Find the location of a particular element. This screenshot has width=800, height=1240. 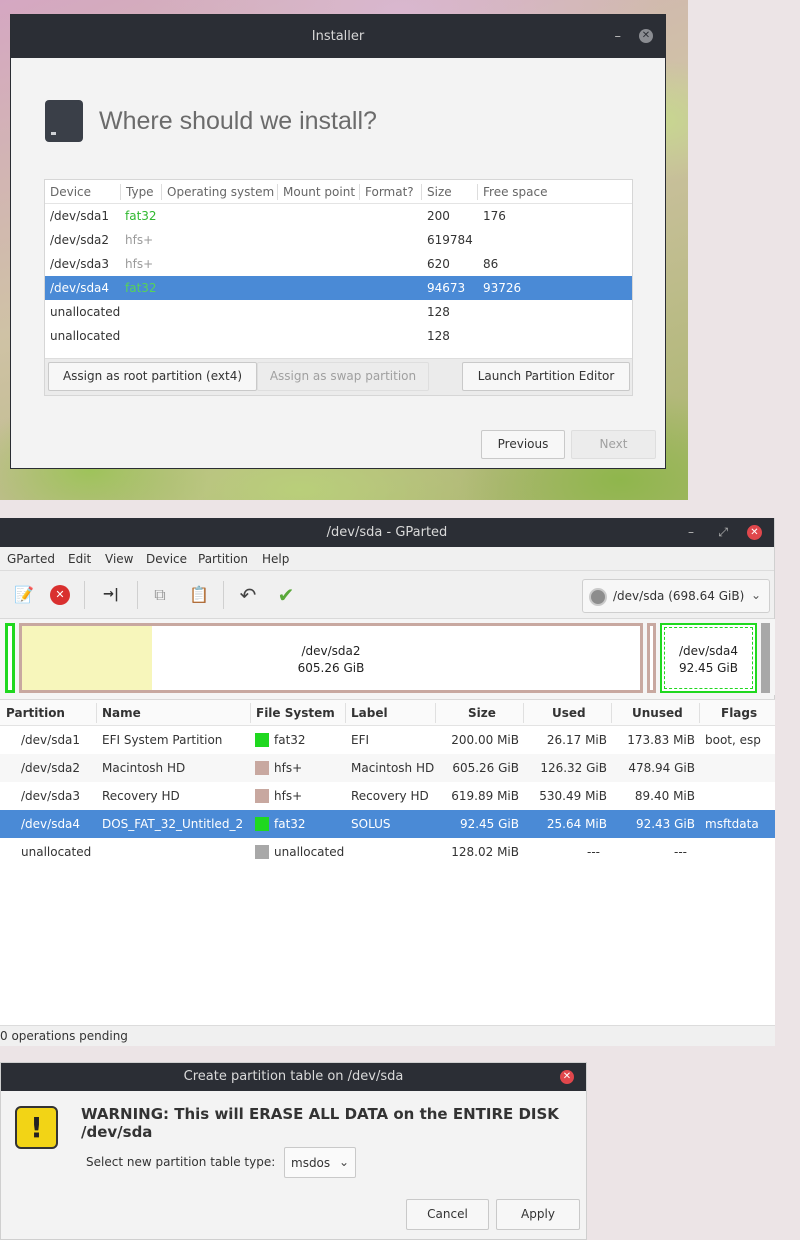

delete-icon: ✕ is located at coordinates (60, 595).